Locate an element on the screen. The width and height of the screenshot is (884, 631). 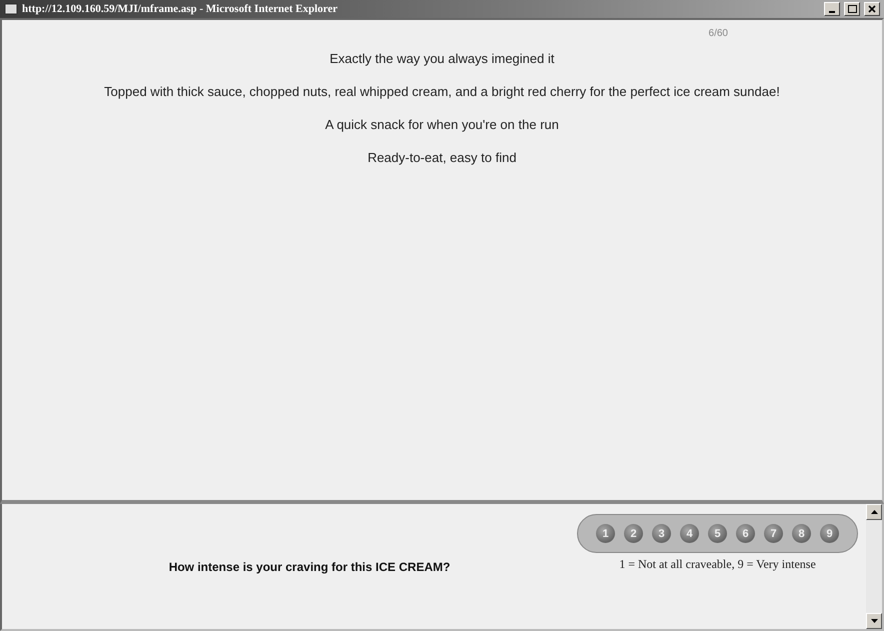
scale-note: 1 = Not at all craveable, 9 = Very intense is located at coordinates (717, 564).